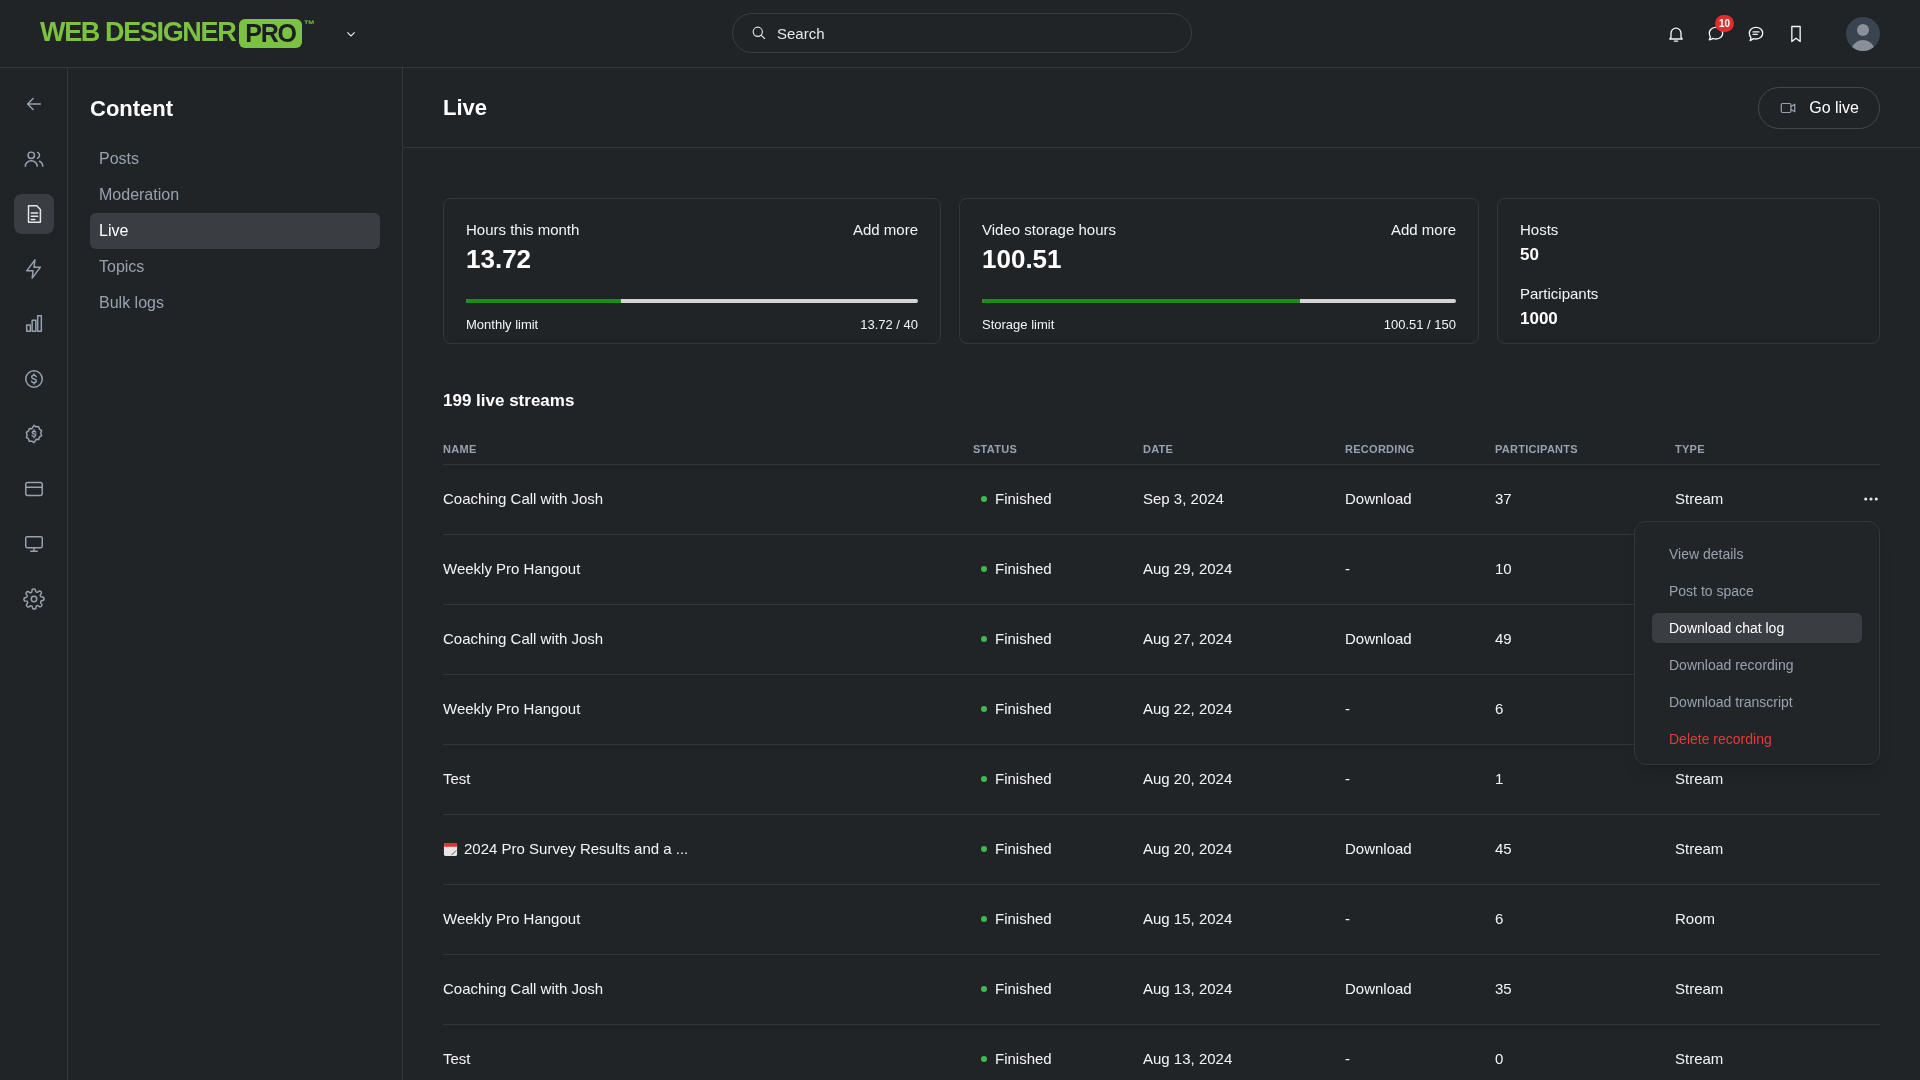 Image resolution: width=1920 pixels, height=1080 pixels. I want to click on monitor-icon, so click(33, 544).